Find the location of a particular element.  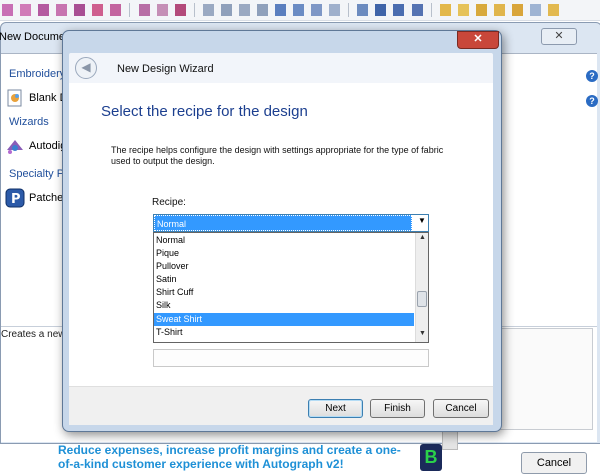

scrollbar is located at coordinates (450, 440).